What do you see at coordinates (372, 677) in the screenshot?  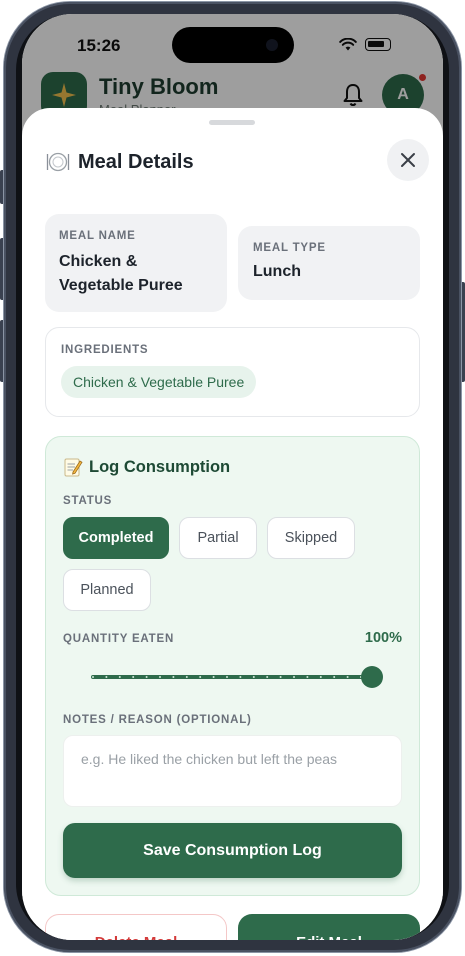 I see `slider-thumb` at bounding box center [372, 677].